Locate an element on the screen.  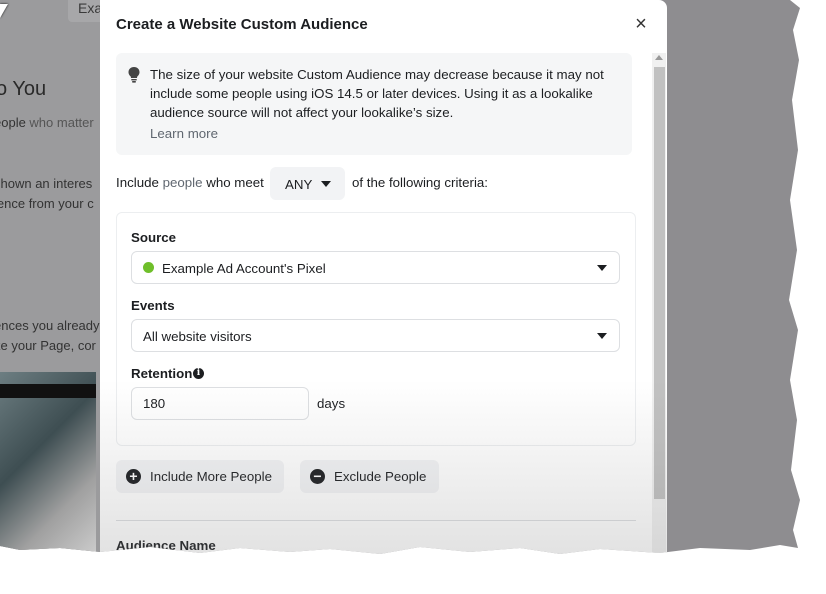
background-text-part: eople is located at coordinates (13, 122).